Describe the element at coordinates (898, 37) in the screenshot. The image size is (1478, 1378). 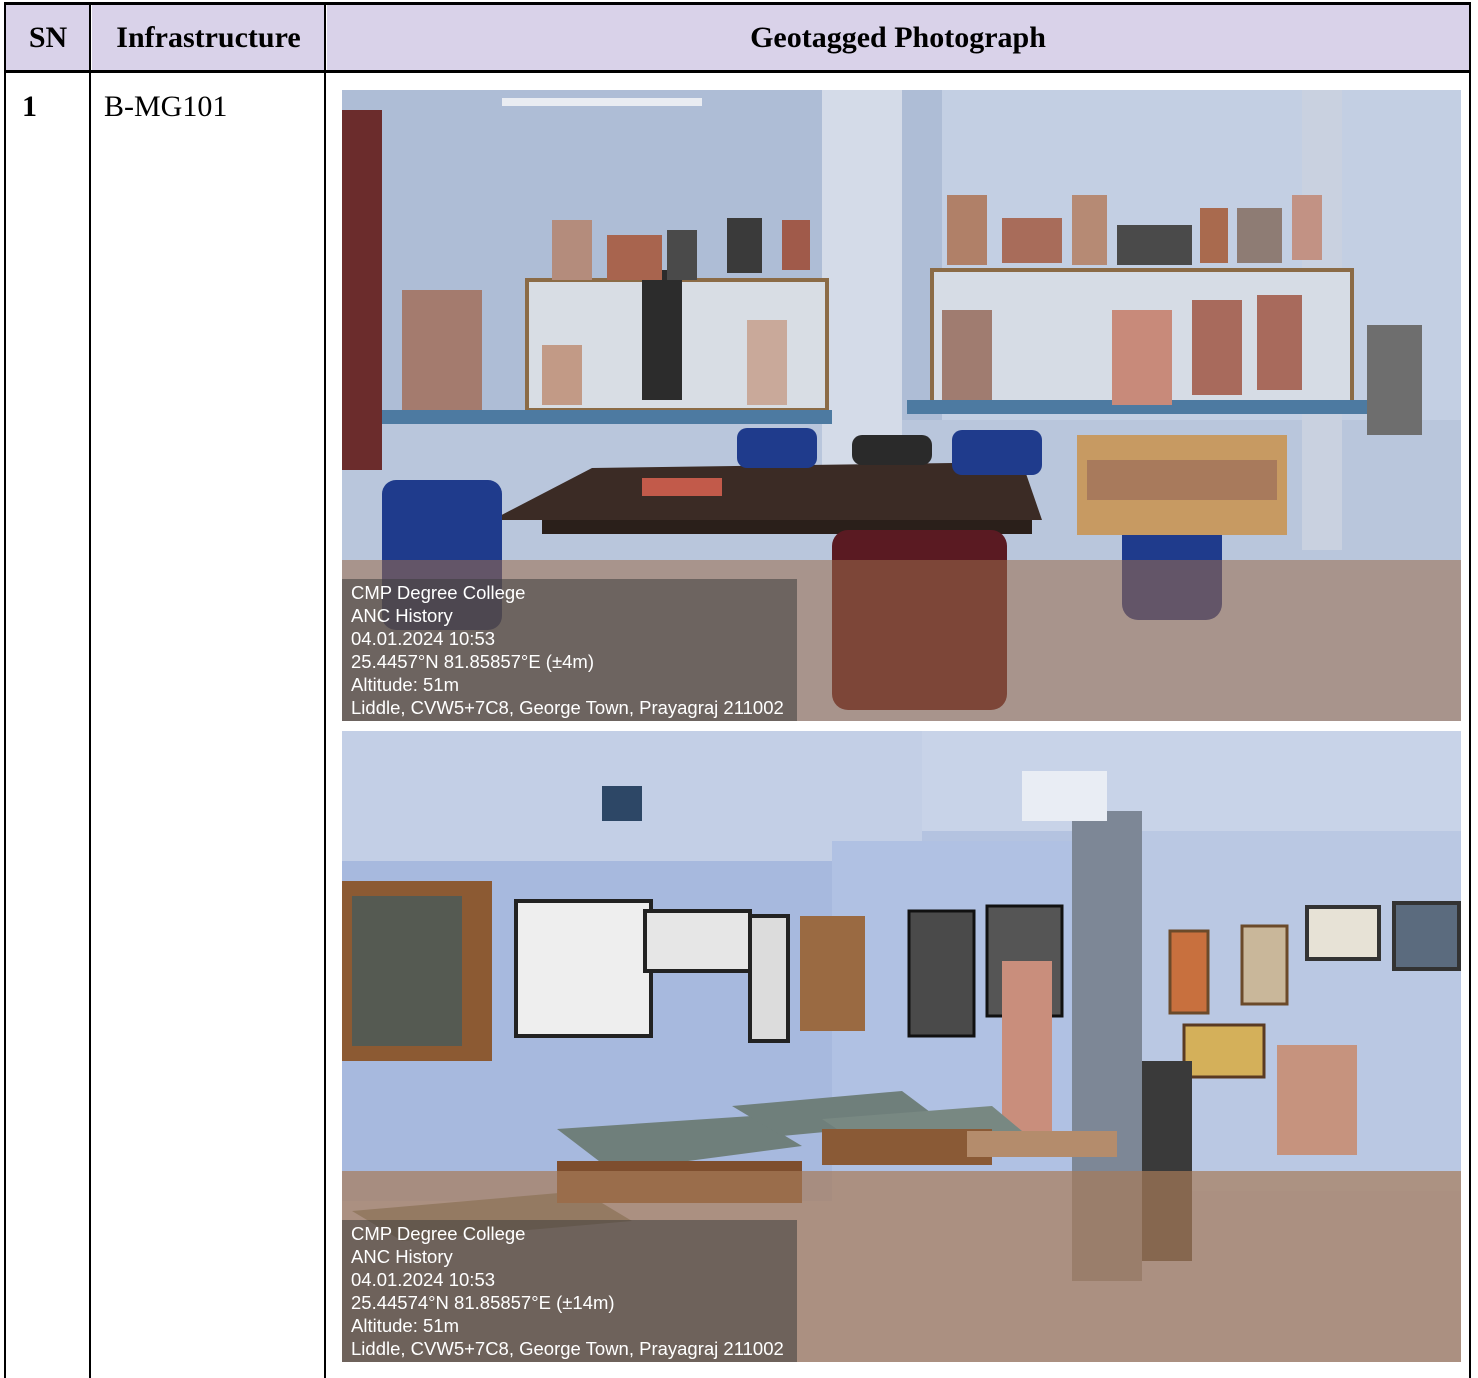
I see `header-geotagged-photograph: Geotagged Photograph` at that location.